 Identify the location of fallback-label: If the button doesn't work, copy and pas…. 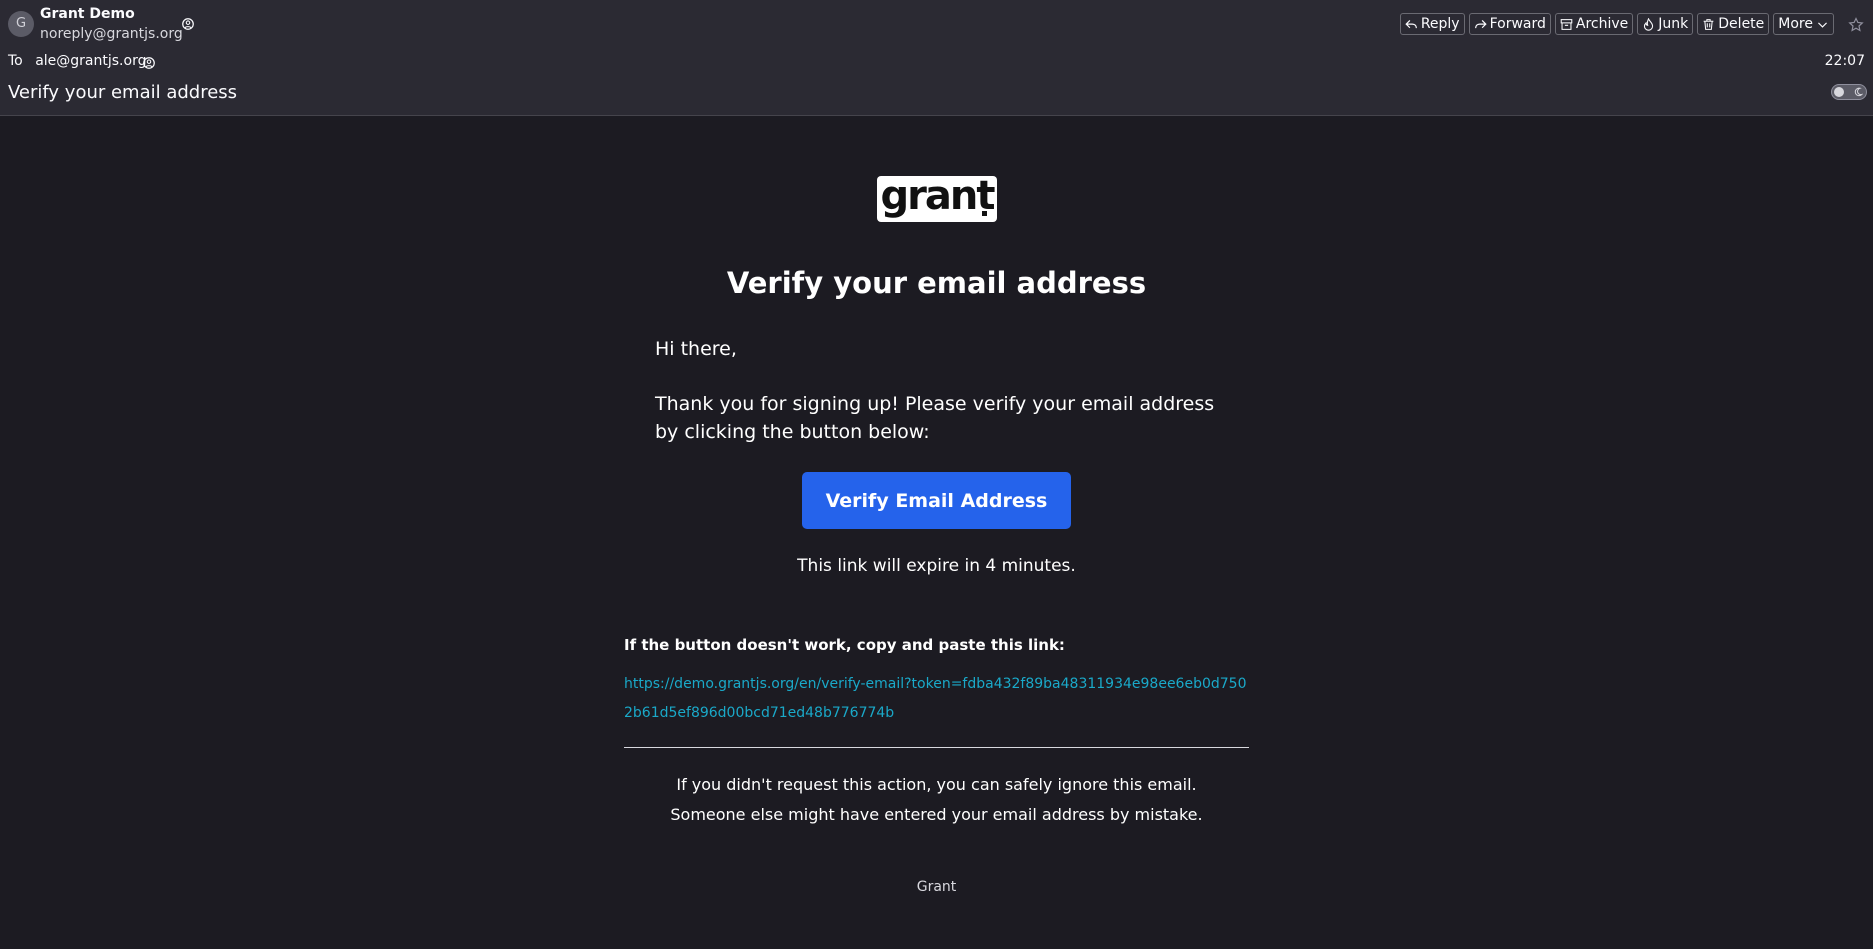
(844, 645).